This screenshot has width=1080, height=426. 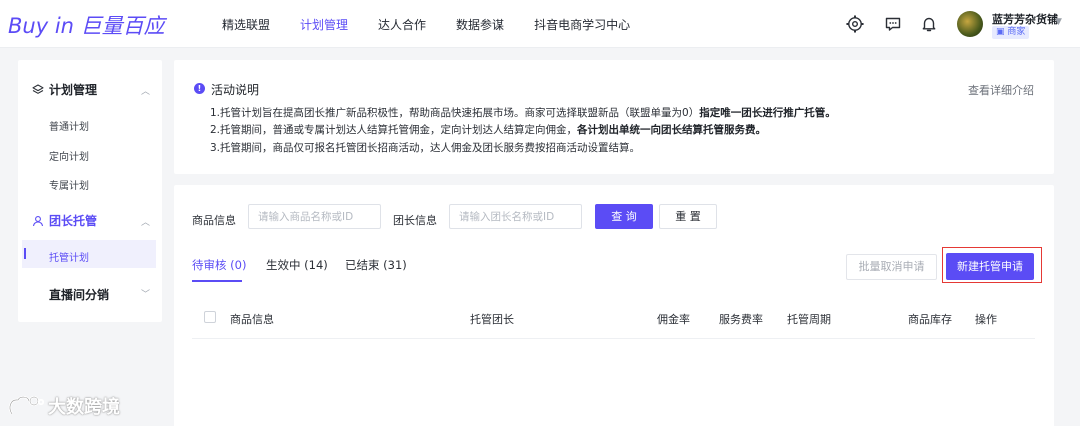 What do you see at coordinates (402, 24) in the screenshot?
I see `nav-item-influencer: 达人合作` at bounding box center [402, 24].